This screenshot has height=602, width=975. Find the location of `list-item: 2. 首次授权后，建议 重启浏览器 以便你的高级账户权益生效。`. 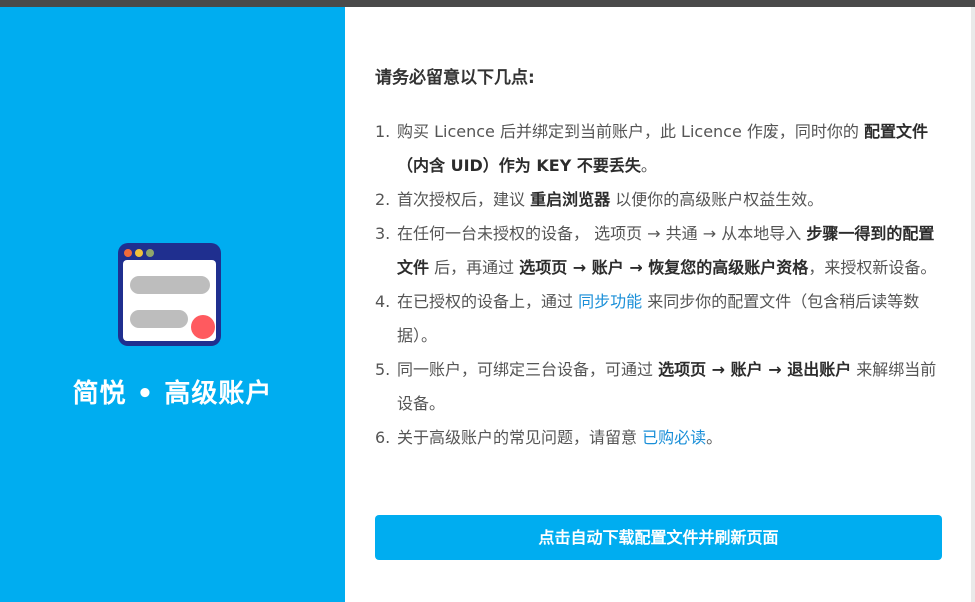

list-item: 2. 首次授权后，建议 重启浏览器 以便你的高级账户权益生效。 is located at coordinates (659, 200).